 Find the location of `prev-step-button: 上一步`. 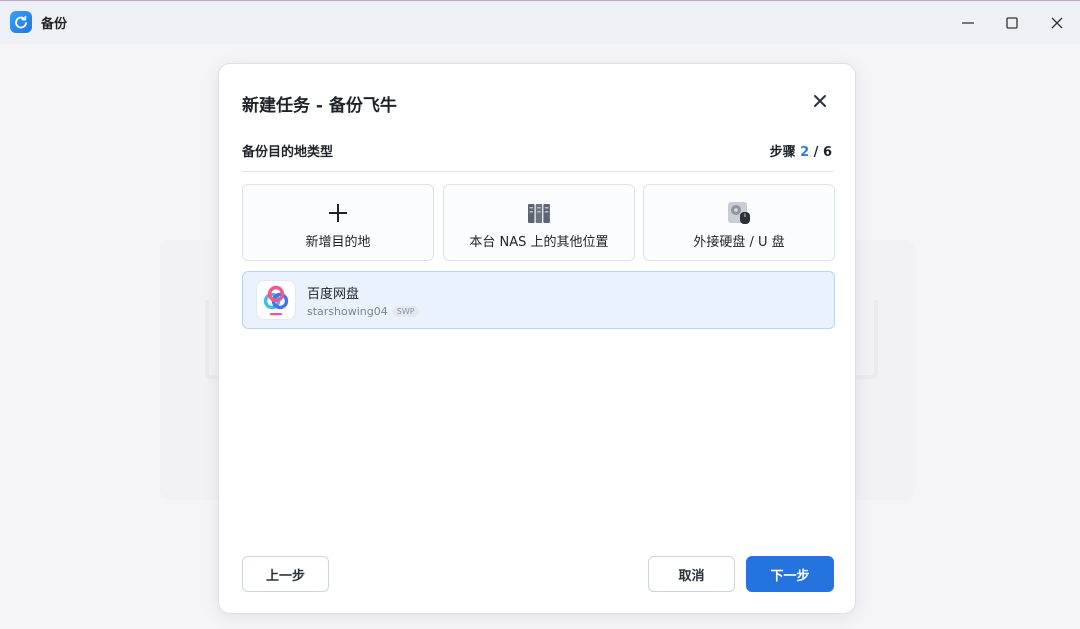

prev-step-button: 上一步 is located at coordinates (285, 574).